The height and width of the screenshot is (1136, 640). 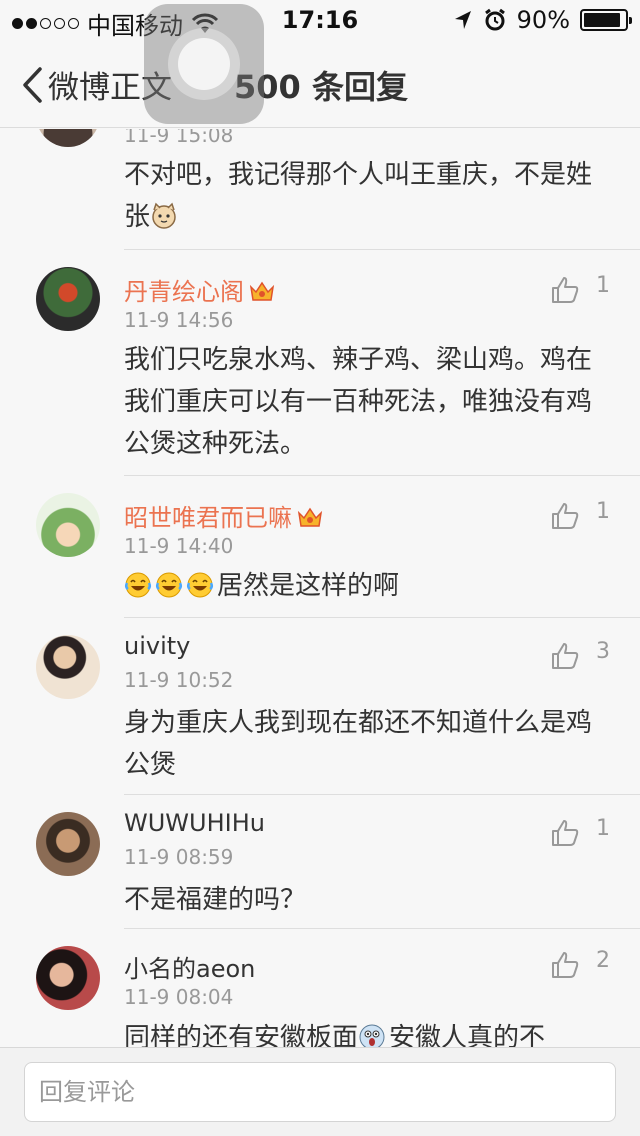 What do you see at coordinates (204, 64) in the screenshot?
I see `assistive-touch-button` at bounding box center [204, 64].